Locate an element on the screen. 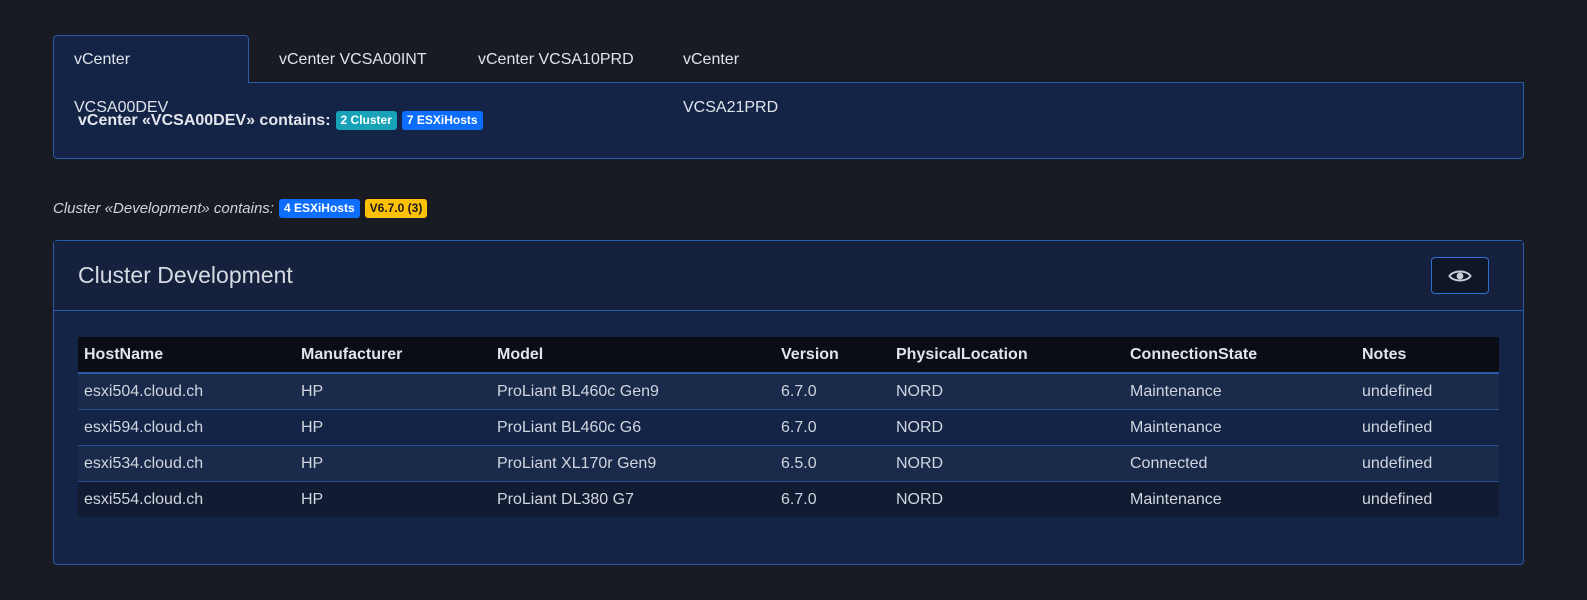 The height and width of the screenshot is (600, 1587). cell-model: ProLiant BL460c G6 is located at coordinates (633, 427).